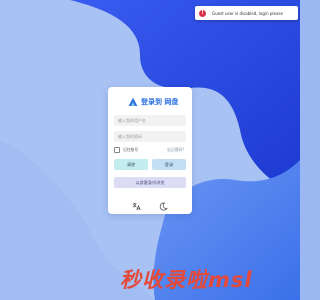 This screenshot has height=300, width=320. Describe the element at coordinates (150, 120) in the screenshot. I see `username-input: 输入您的用户名` at that location.